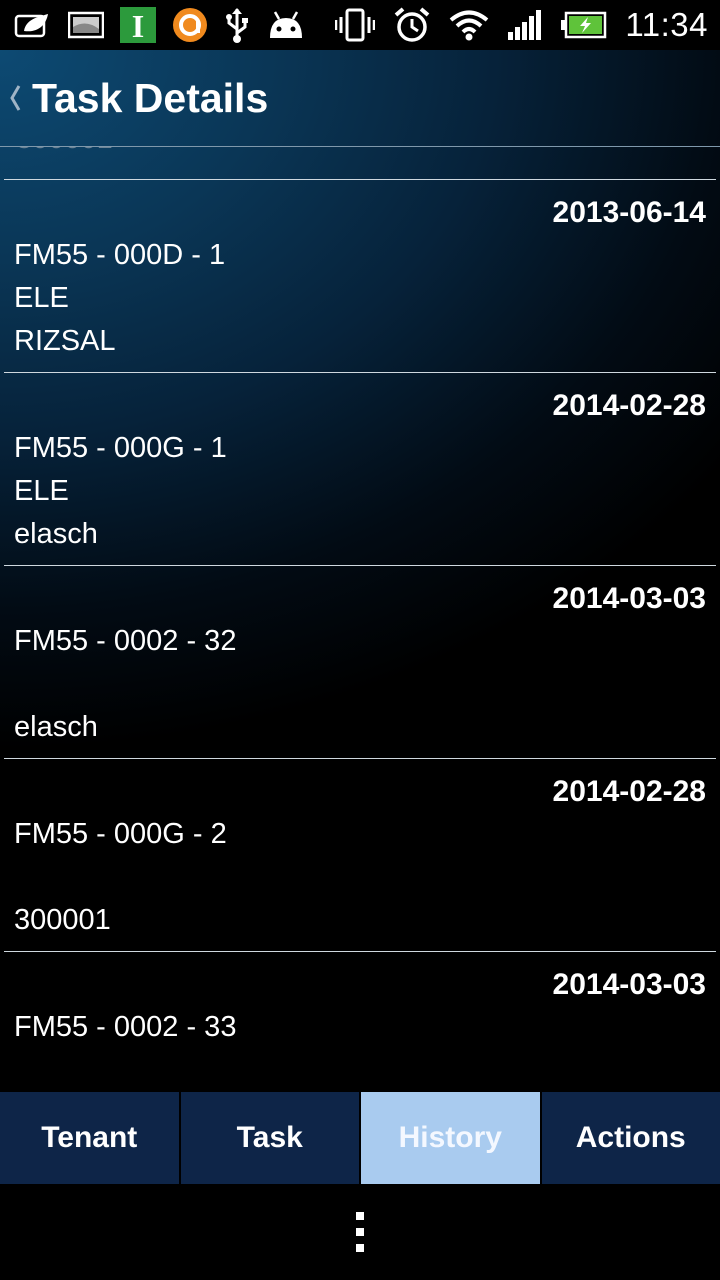 This screenshot has width=720, height=1280. What do you see at coordinates (360, 855) in the screenshot?
I see `list-item: 2014-02-28 FM55 - 000G - 2 300001` at bounding box center [360, 855].